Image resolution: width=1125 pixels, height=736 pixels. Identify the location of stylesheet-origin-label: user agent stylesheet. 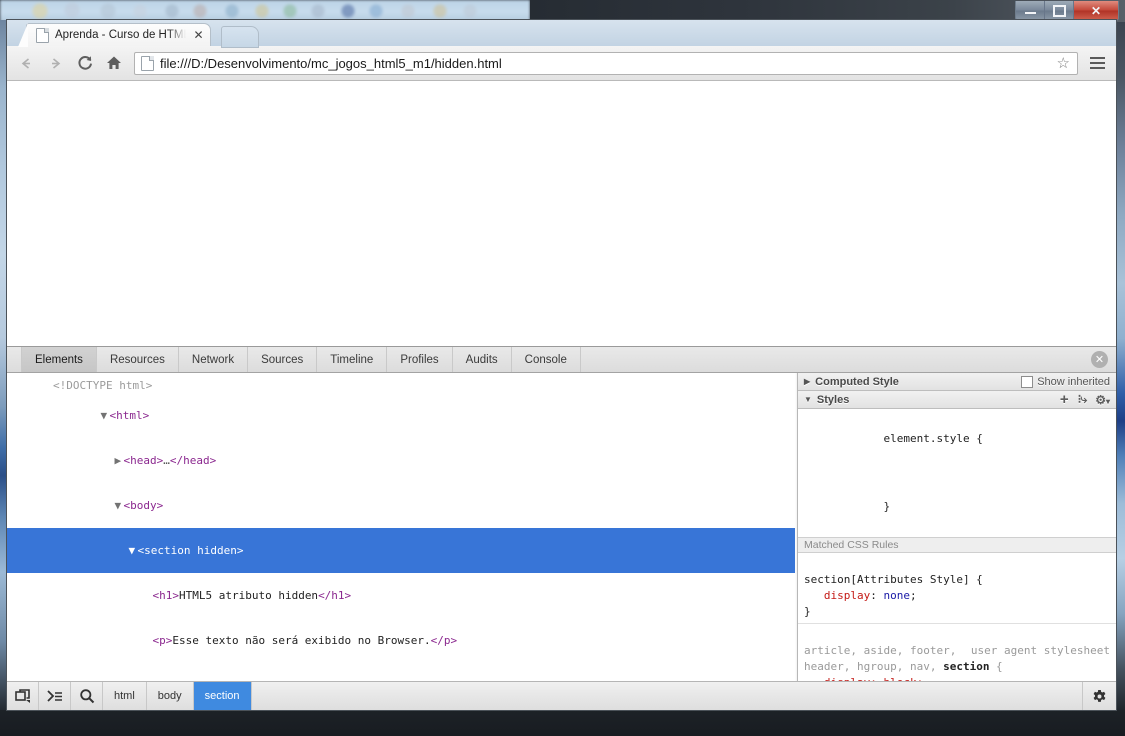
(1040, 650).